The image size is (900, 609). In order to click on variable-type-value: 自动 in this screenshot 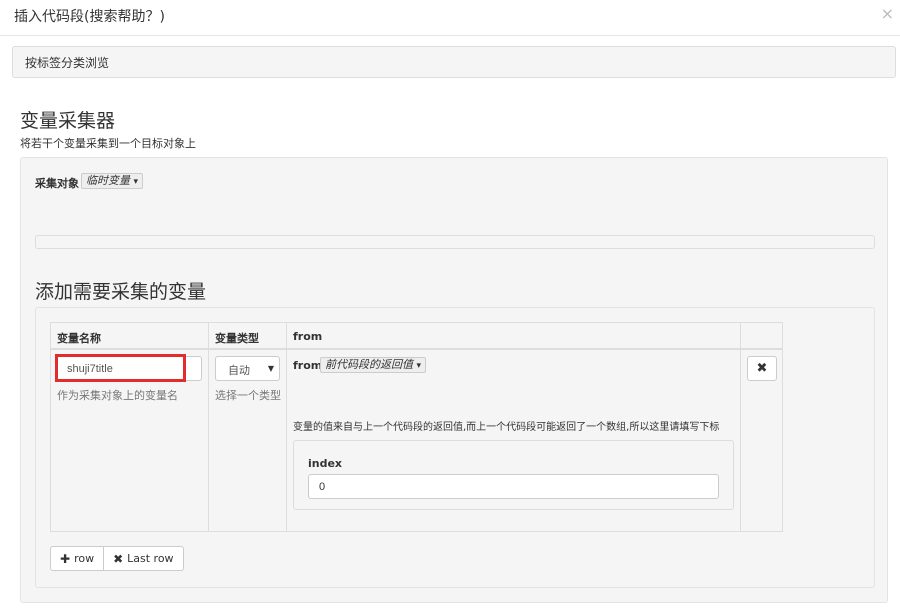, I will do `click(239, 370)`.